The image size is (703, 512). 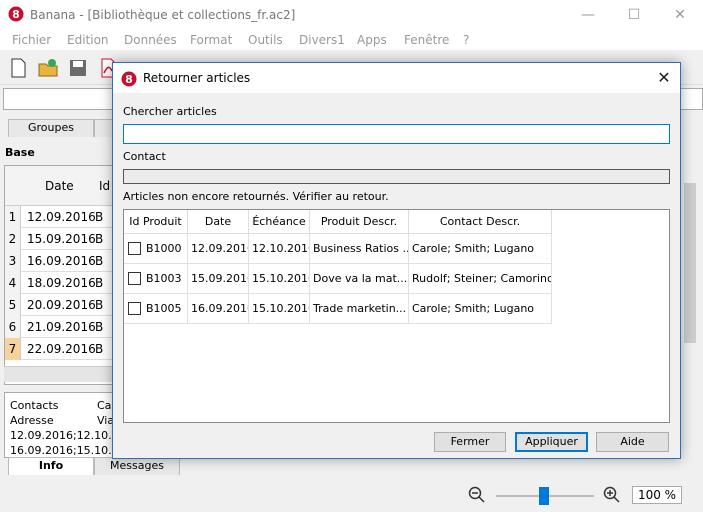 What do you see at coordinates (51, 466) in the screenshot?
I see `tab-info: Info` at bounding box center [51, 466].